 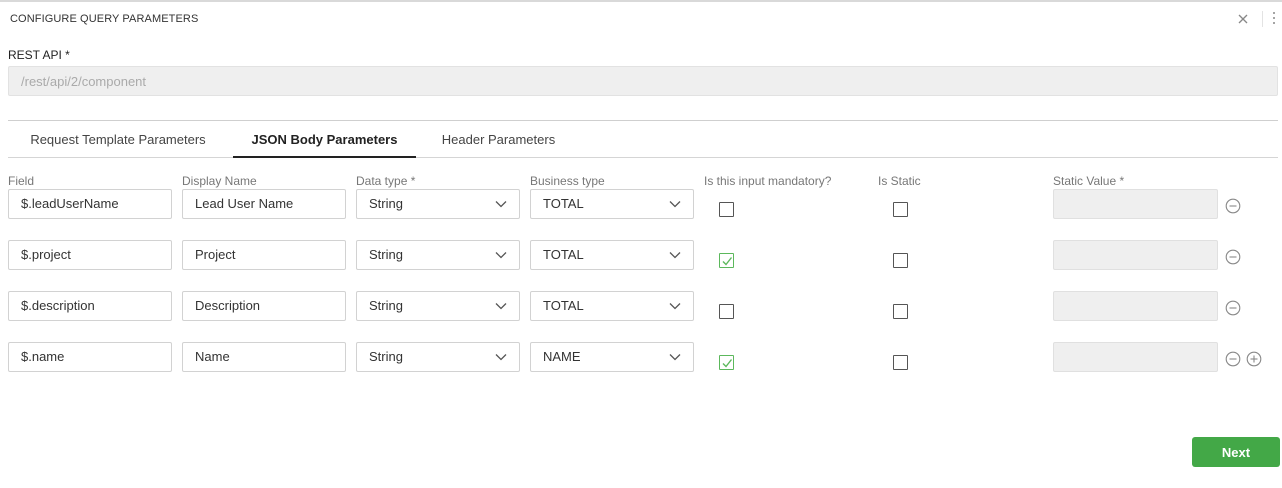 What do you see at coordinates (498, 139) in the screenshot?
I see `tab-header-parameters: Header Parameters` at bounding box center [498, 139].